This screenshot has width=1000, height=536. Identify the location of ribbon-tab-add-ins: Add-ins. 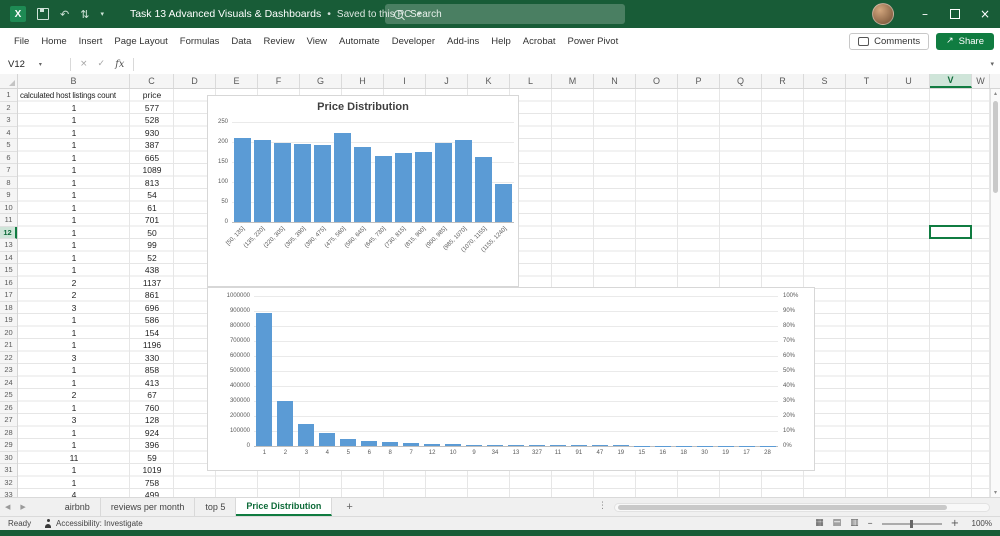
(463, 41).